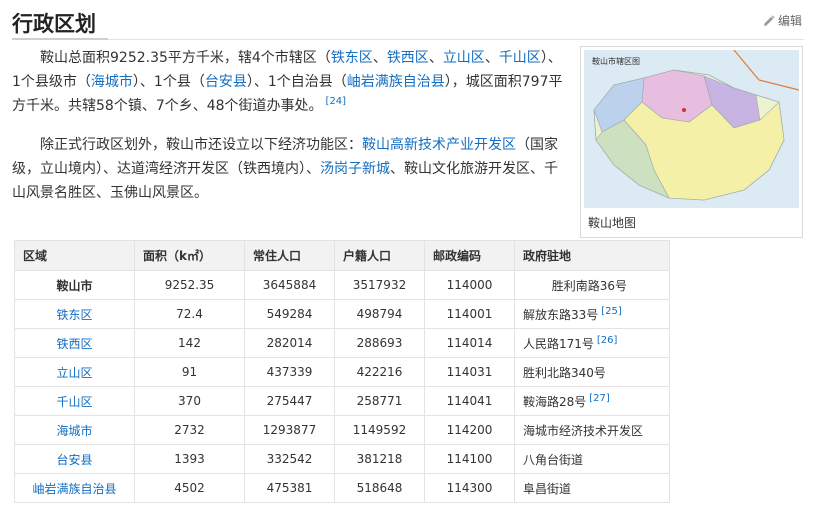 This screenshot has height=513, width=814. I want to click on cell-postcode: 114014, so click(469, 343).